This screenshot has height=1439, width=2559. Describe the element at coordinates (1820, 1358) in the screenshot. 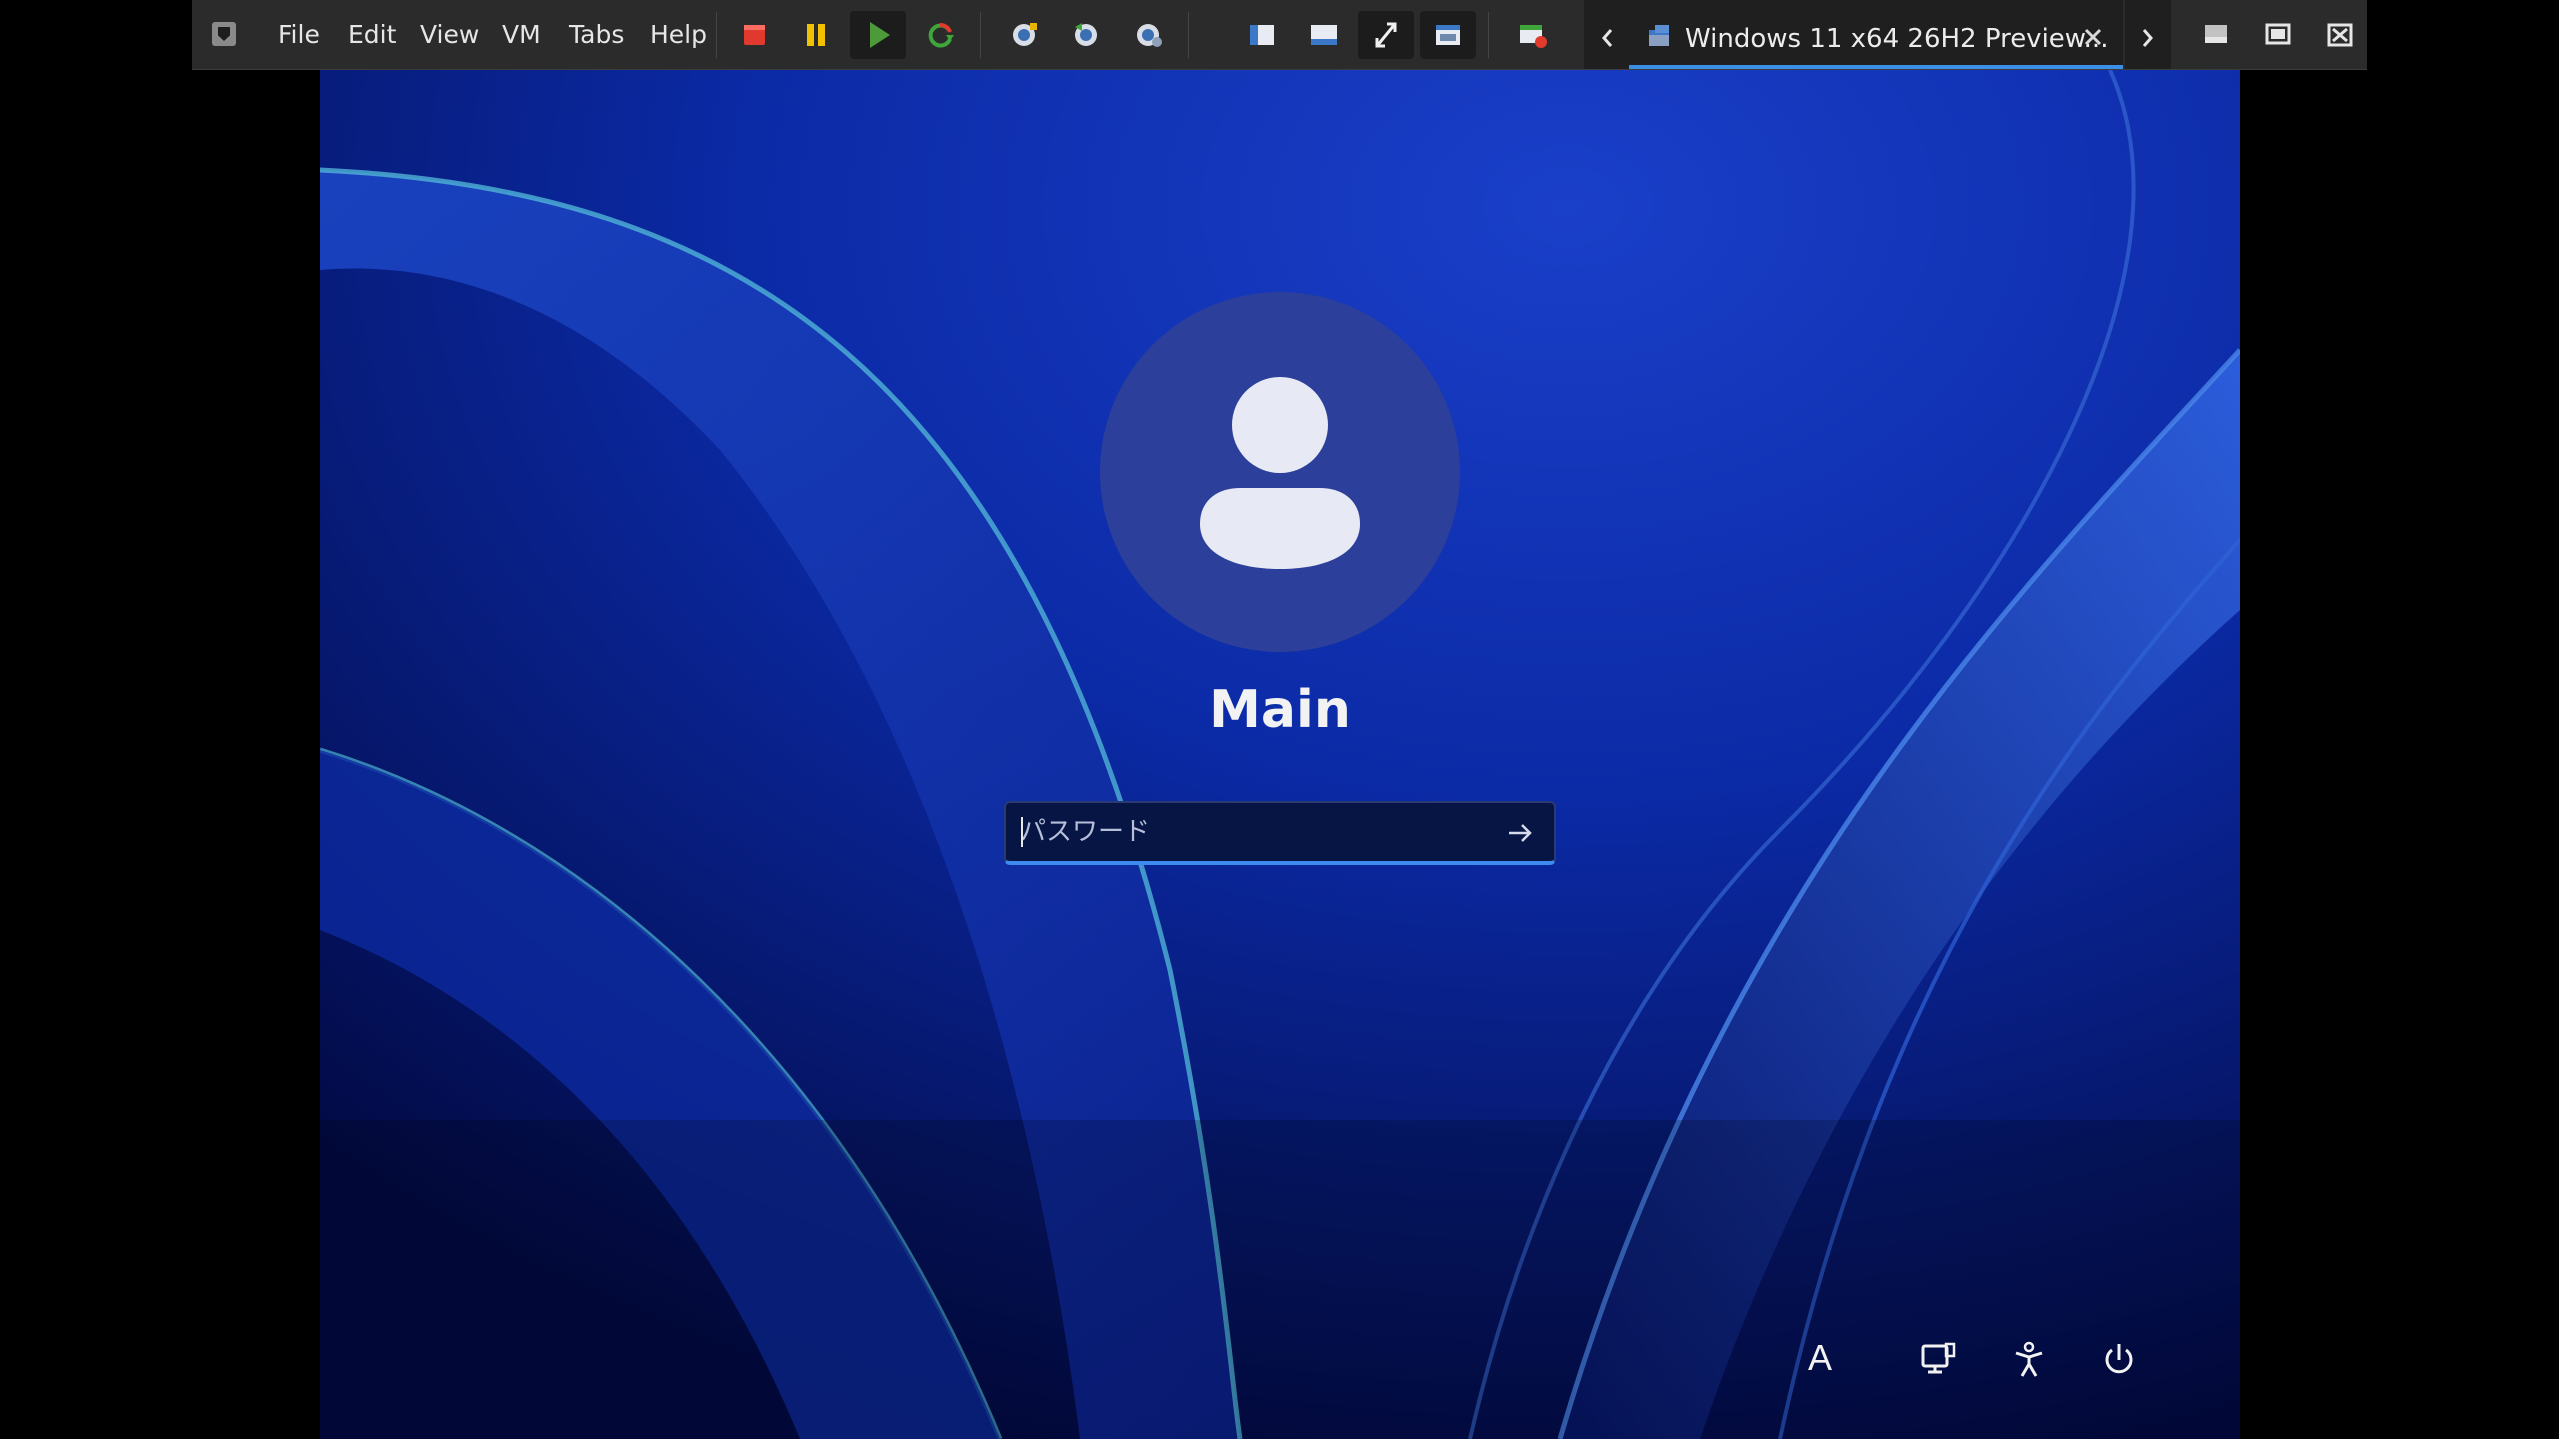

I see `ime-mode-indicator: A` at that location.